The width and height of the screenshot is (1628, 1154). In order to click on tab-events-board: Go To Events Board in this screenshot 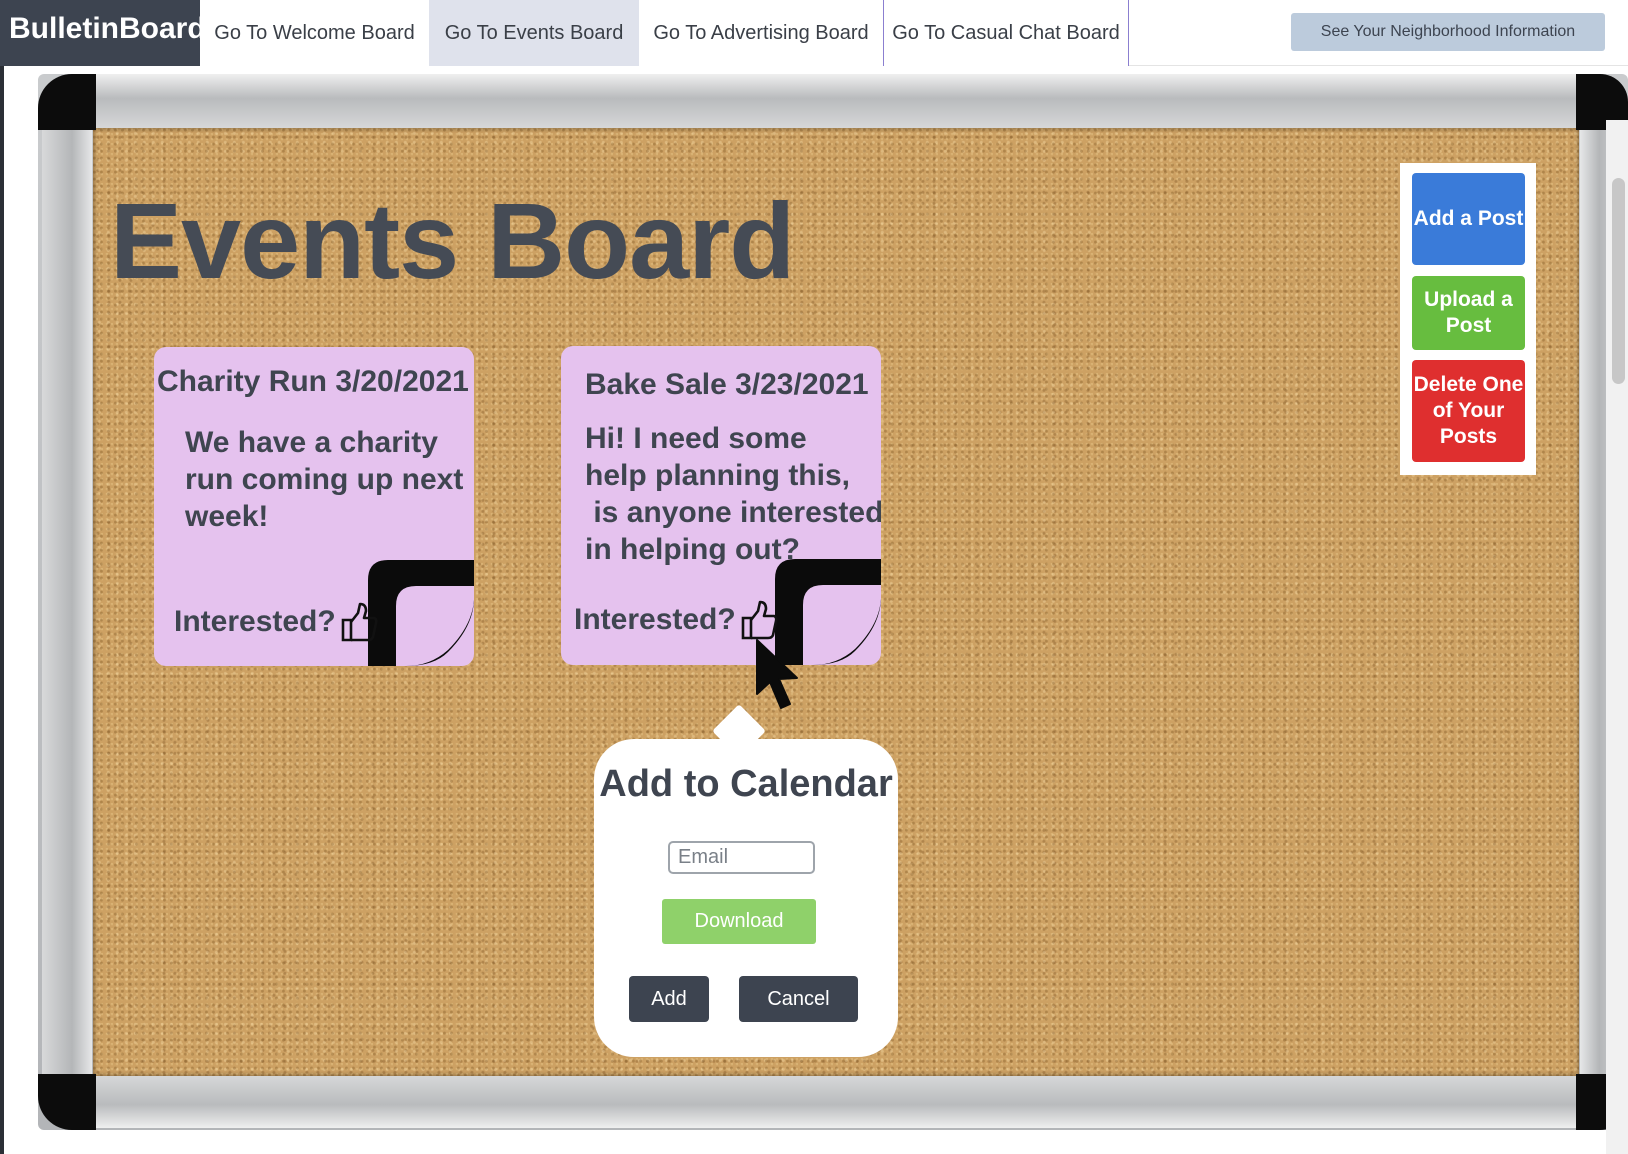, I will do `click(534, 33)`.